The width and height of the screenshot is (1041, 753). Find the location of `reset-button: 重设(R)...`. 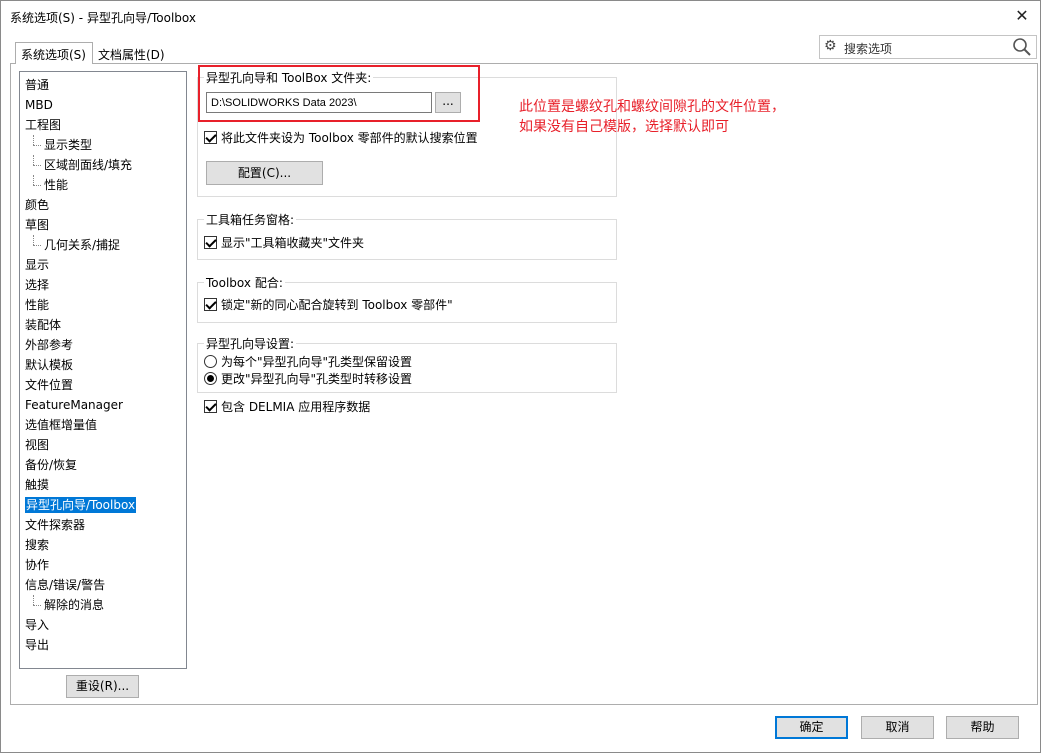

reset-button: 重设(R)... is located at coordinates (102, 686).